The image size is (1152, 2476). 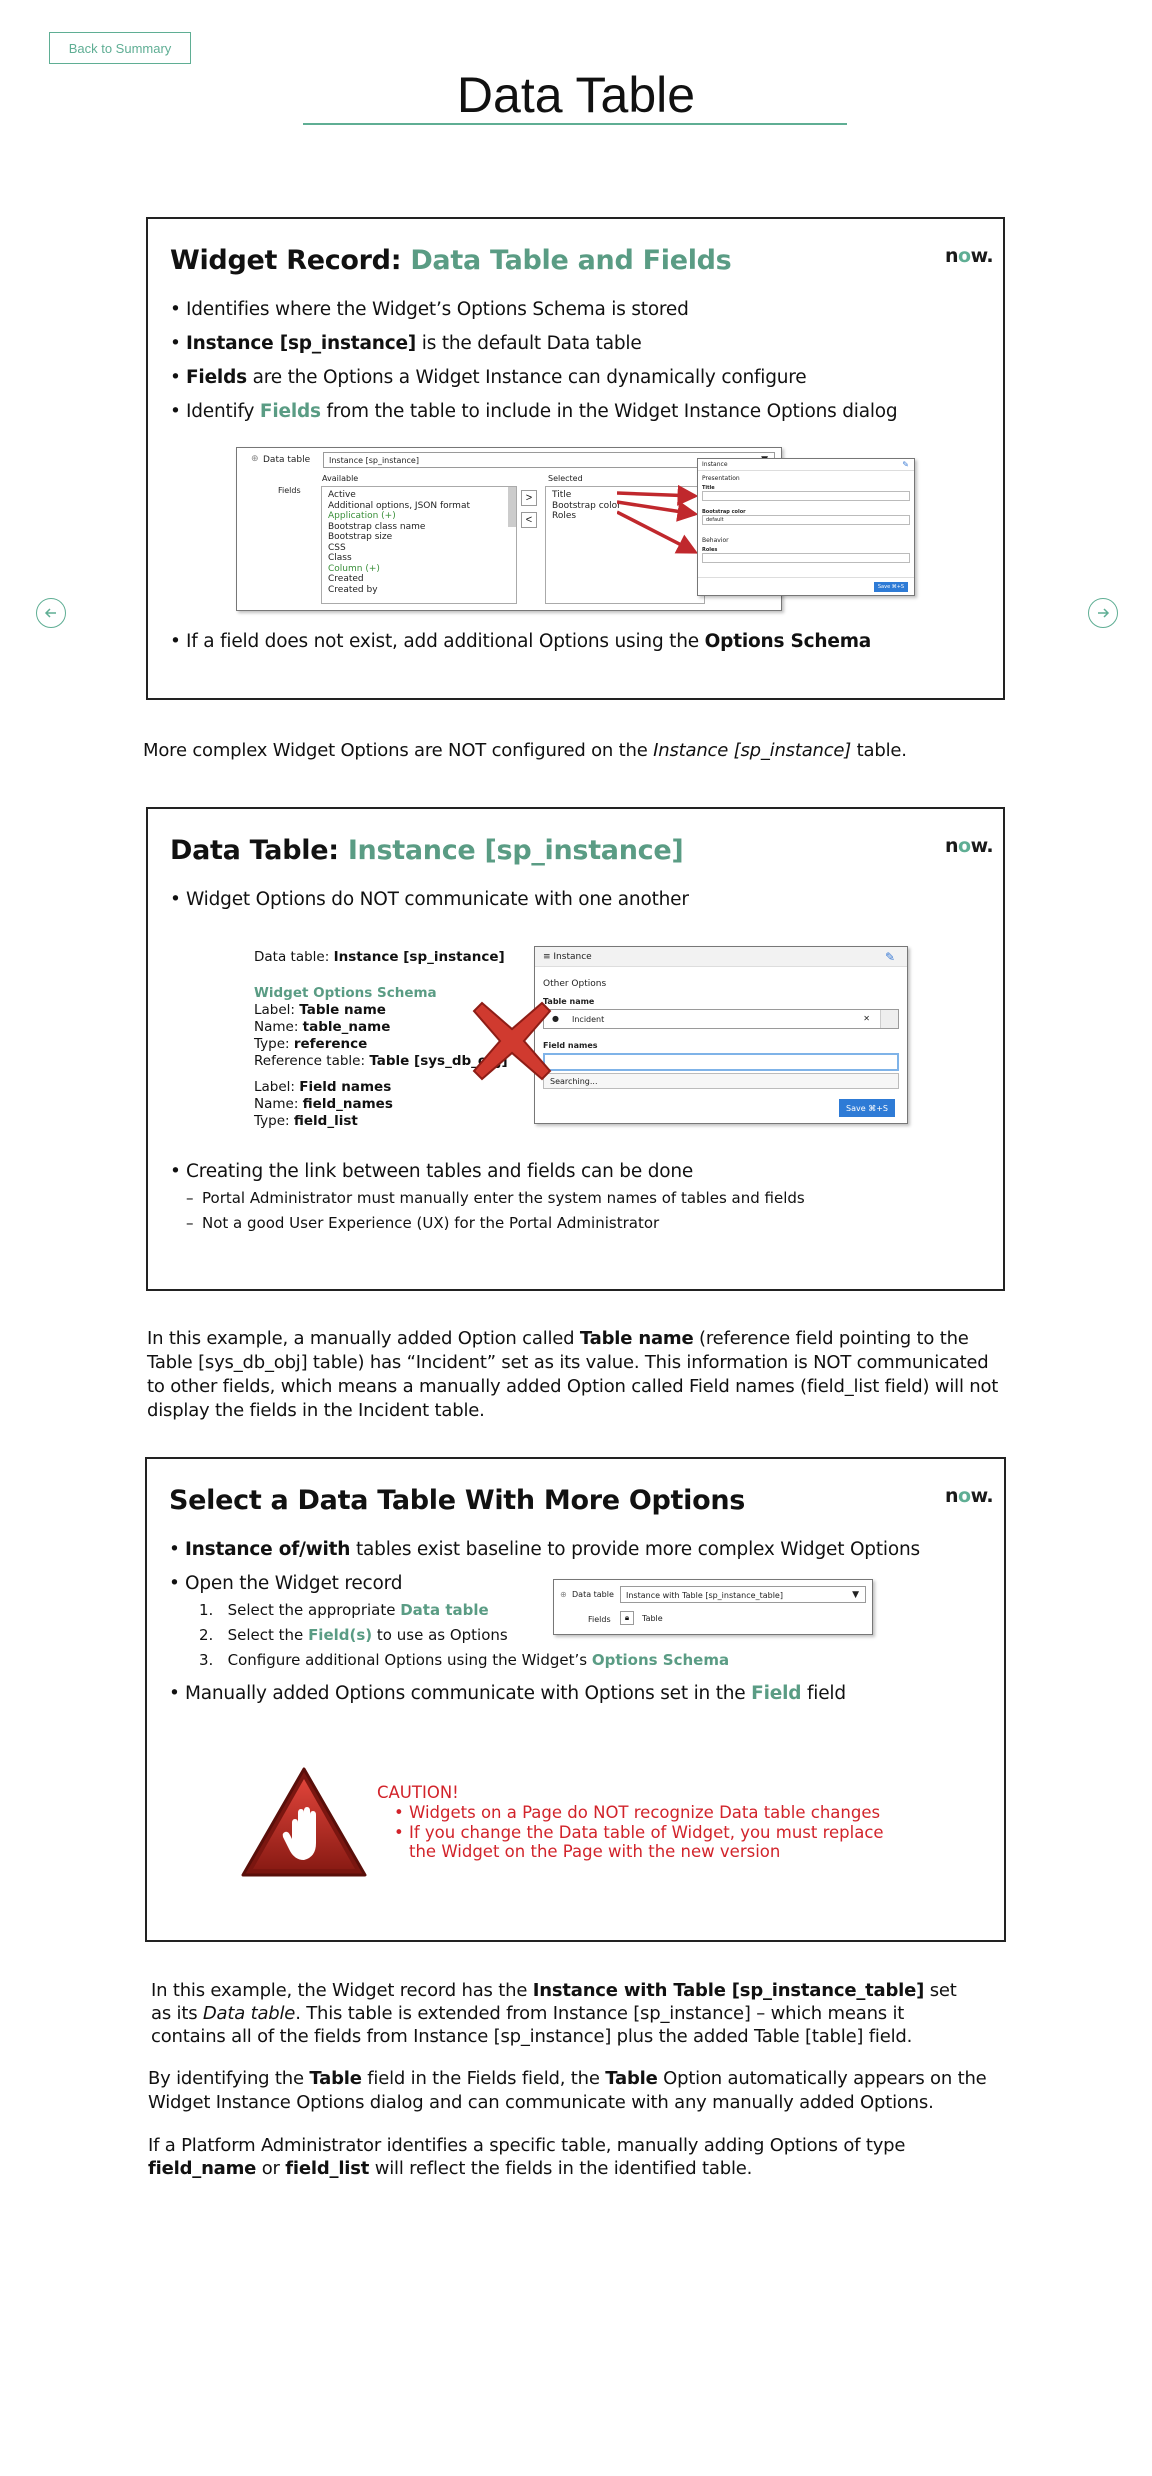 I want to click on slide-title-prefix: Data Table:, so click(x=259, y=850).